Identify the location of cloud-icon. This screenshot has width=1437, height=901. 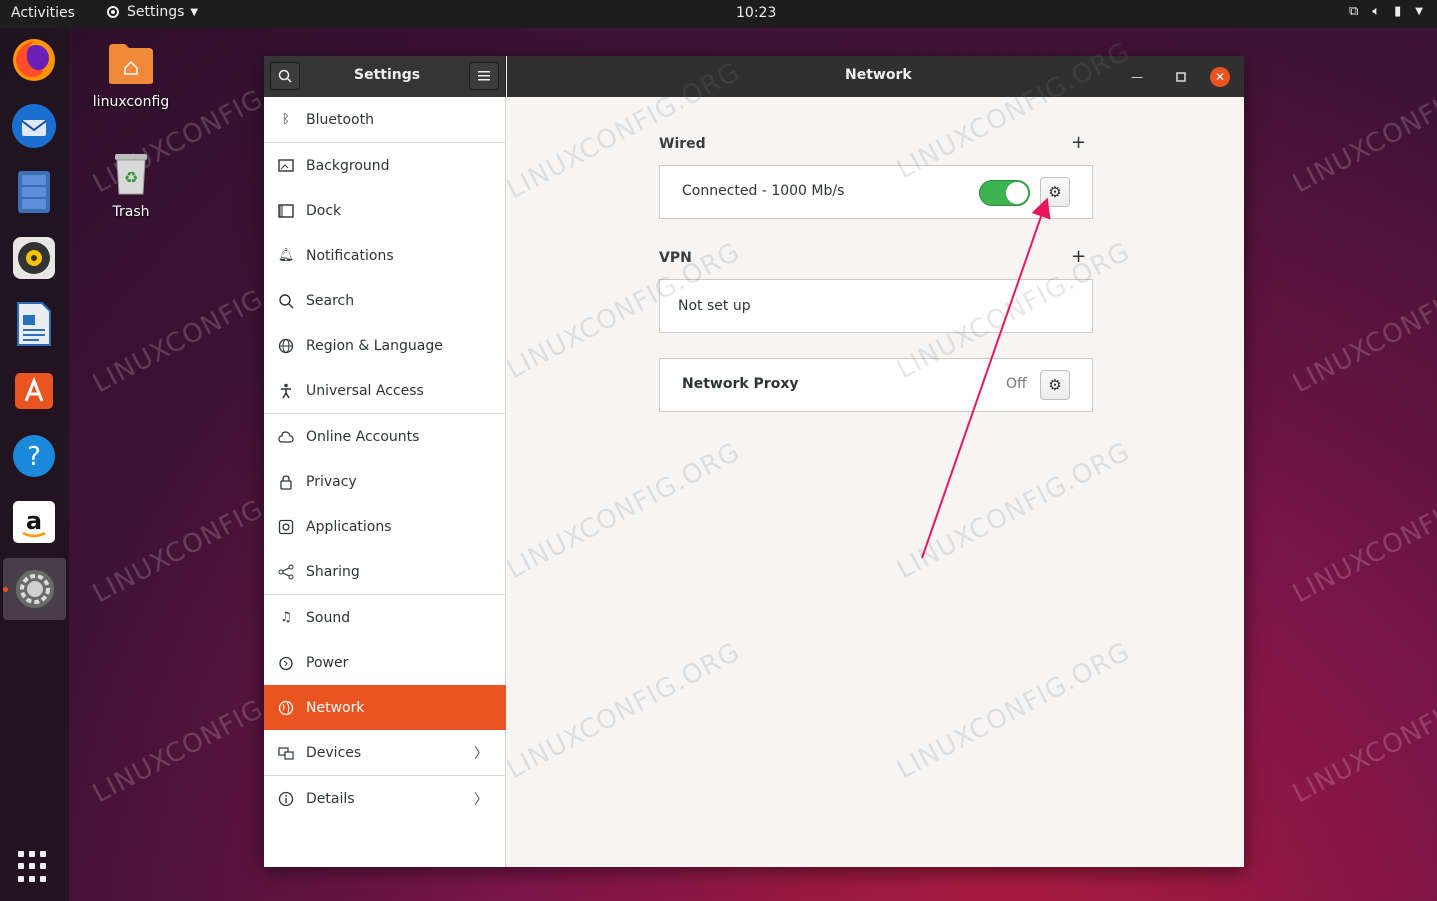
(286, 436).